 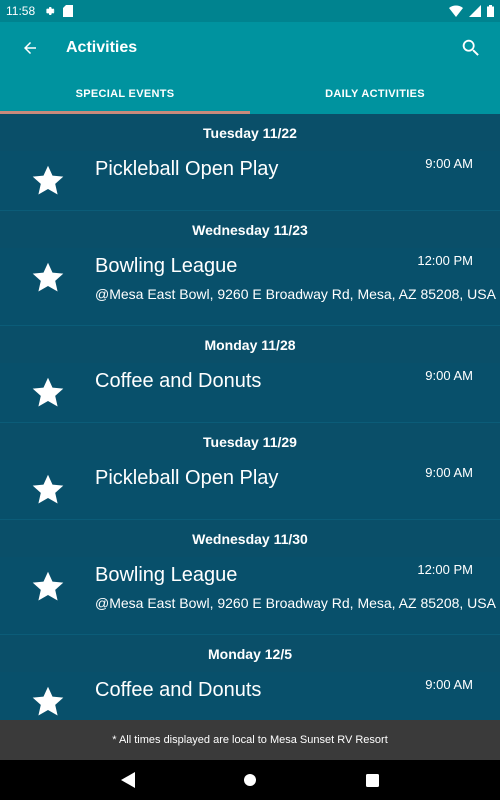 What do you see at coordinates (21, 11) in the screenshot?
I see `status-time: 11:58` at bounding box center [21, 11].